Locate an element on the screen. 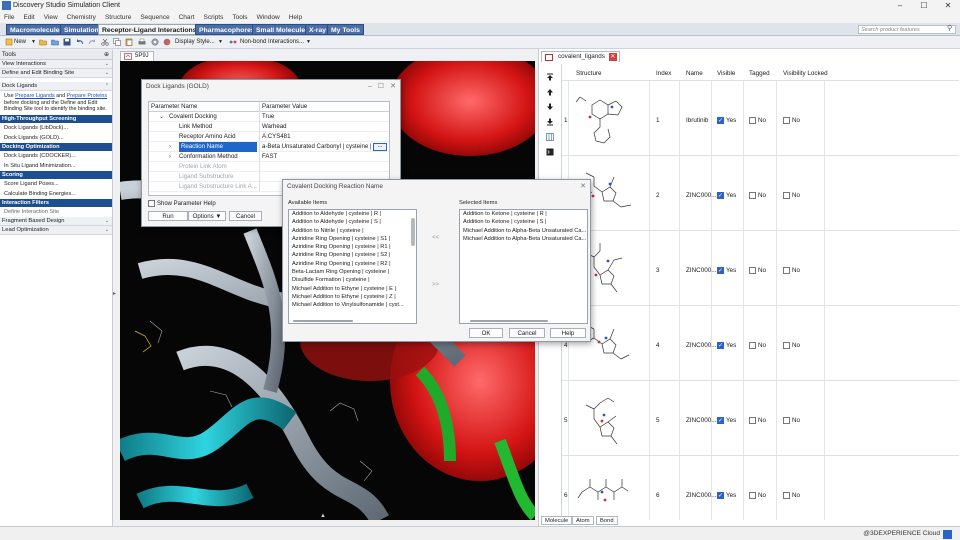 This screenshot has width=960, height=540. menu-tools: Tools is located at coordinates (239, 17).